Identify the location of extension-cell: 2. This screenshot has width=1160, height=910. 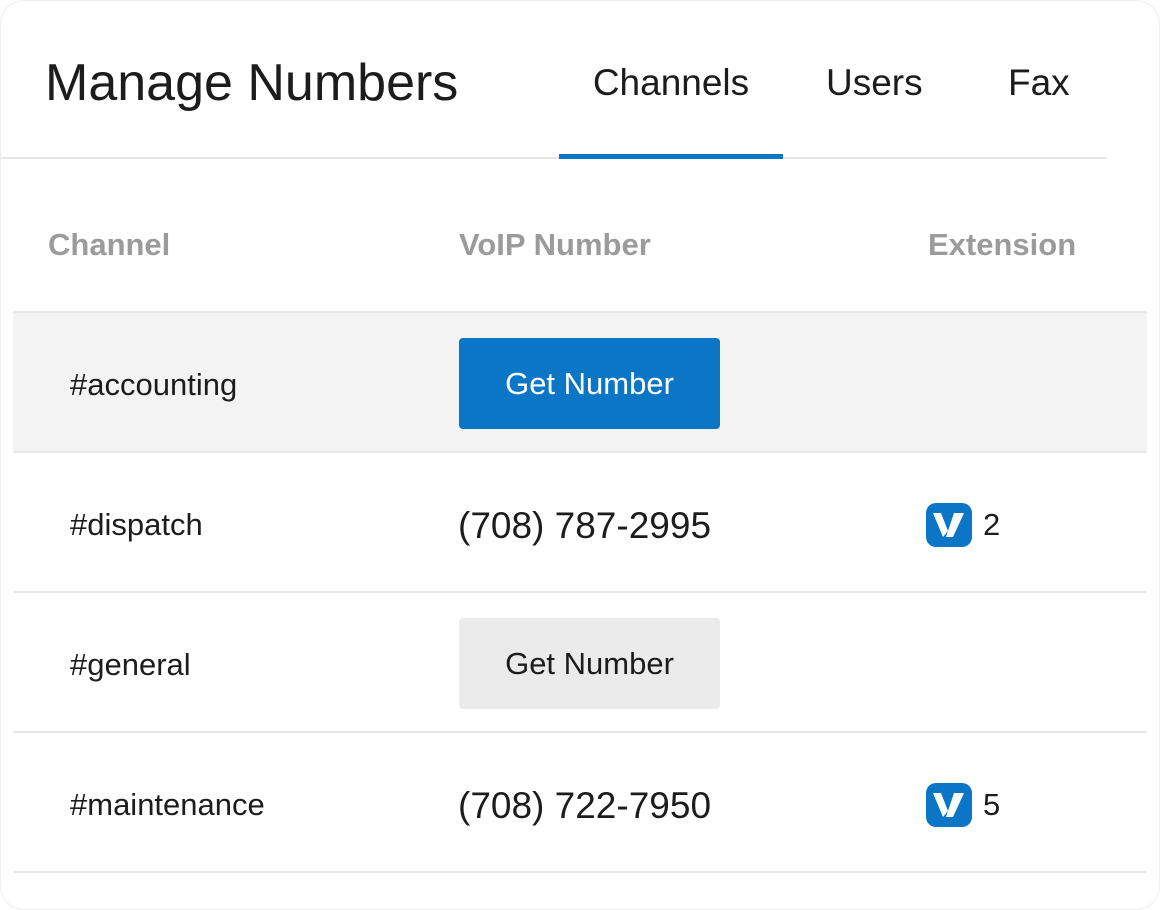
(963, 525).